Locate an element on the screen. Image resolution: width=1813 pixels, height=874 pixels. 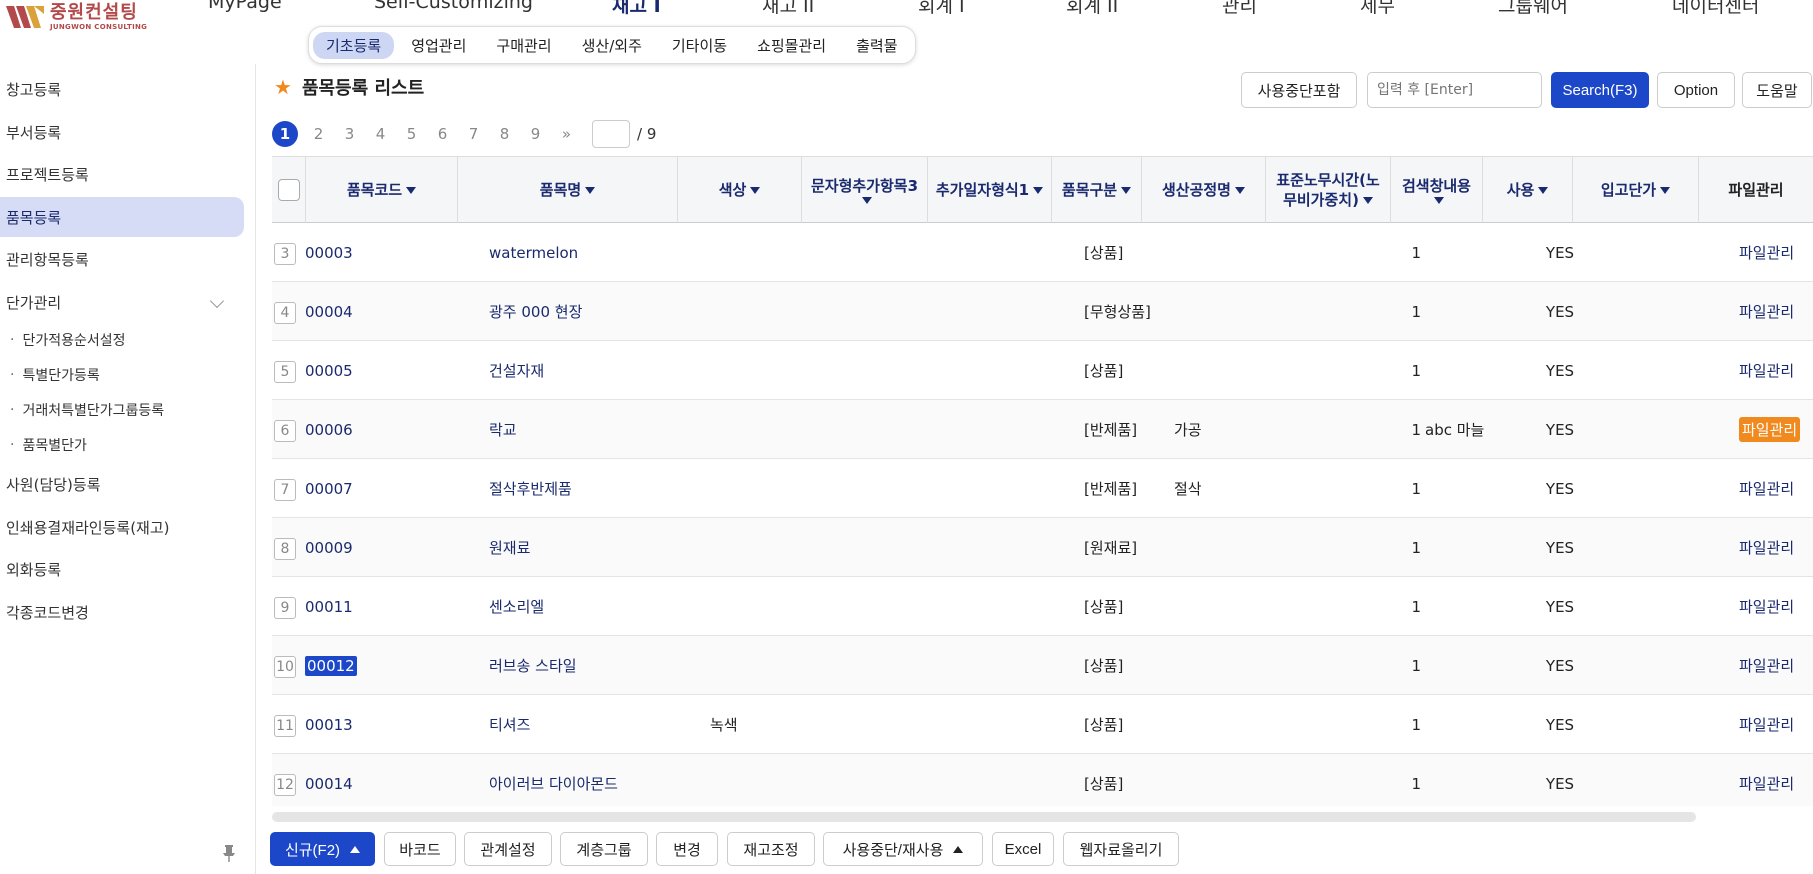
table-row: 12 00014 아이러브 다이아몬드 [상품] 1 YES 파일관리 is located at coordinates (1042, 780).